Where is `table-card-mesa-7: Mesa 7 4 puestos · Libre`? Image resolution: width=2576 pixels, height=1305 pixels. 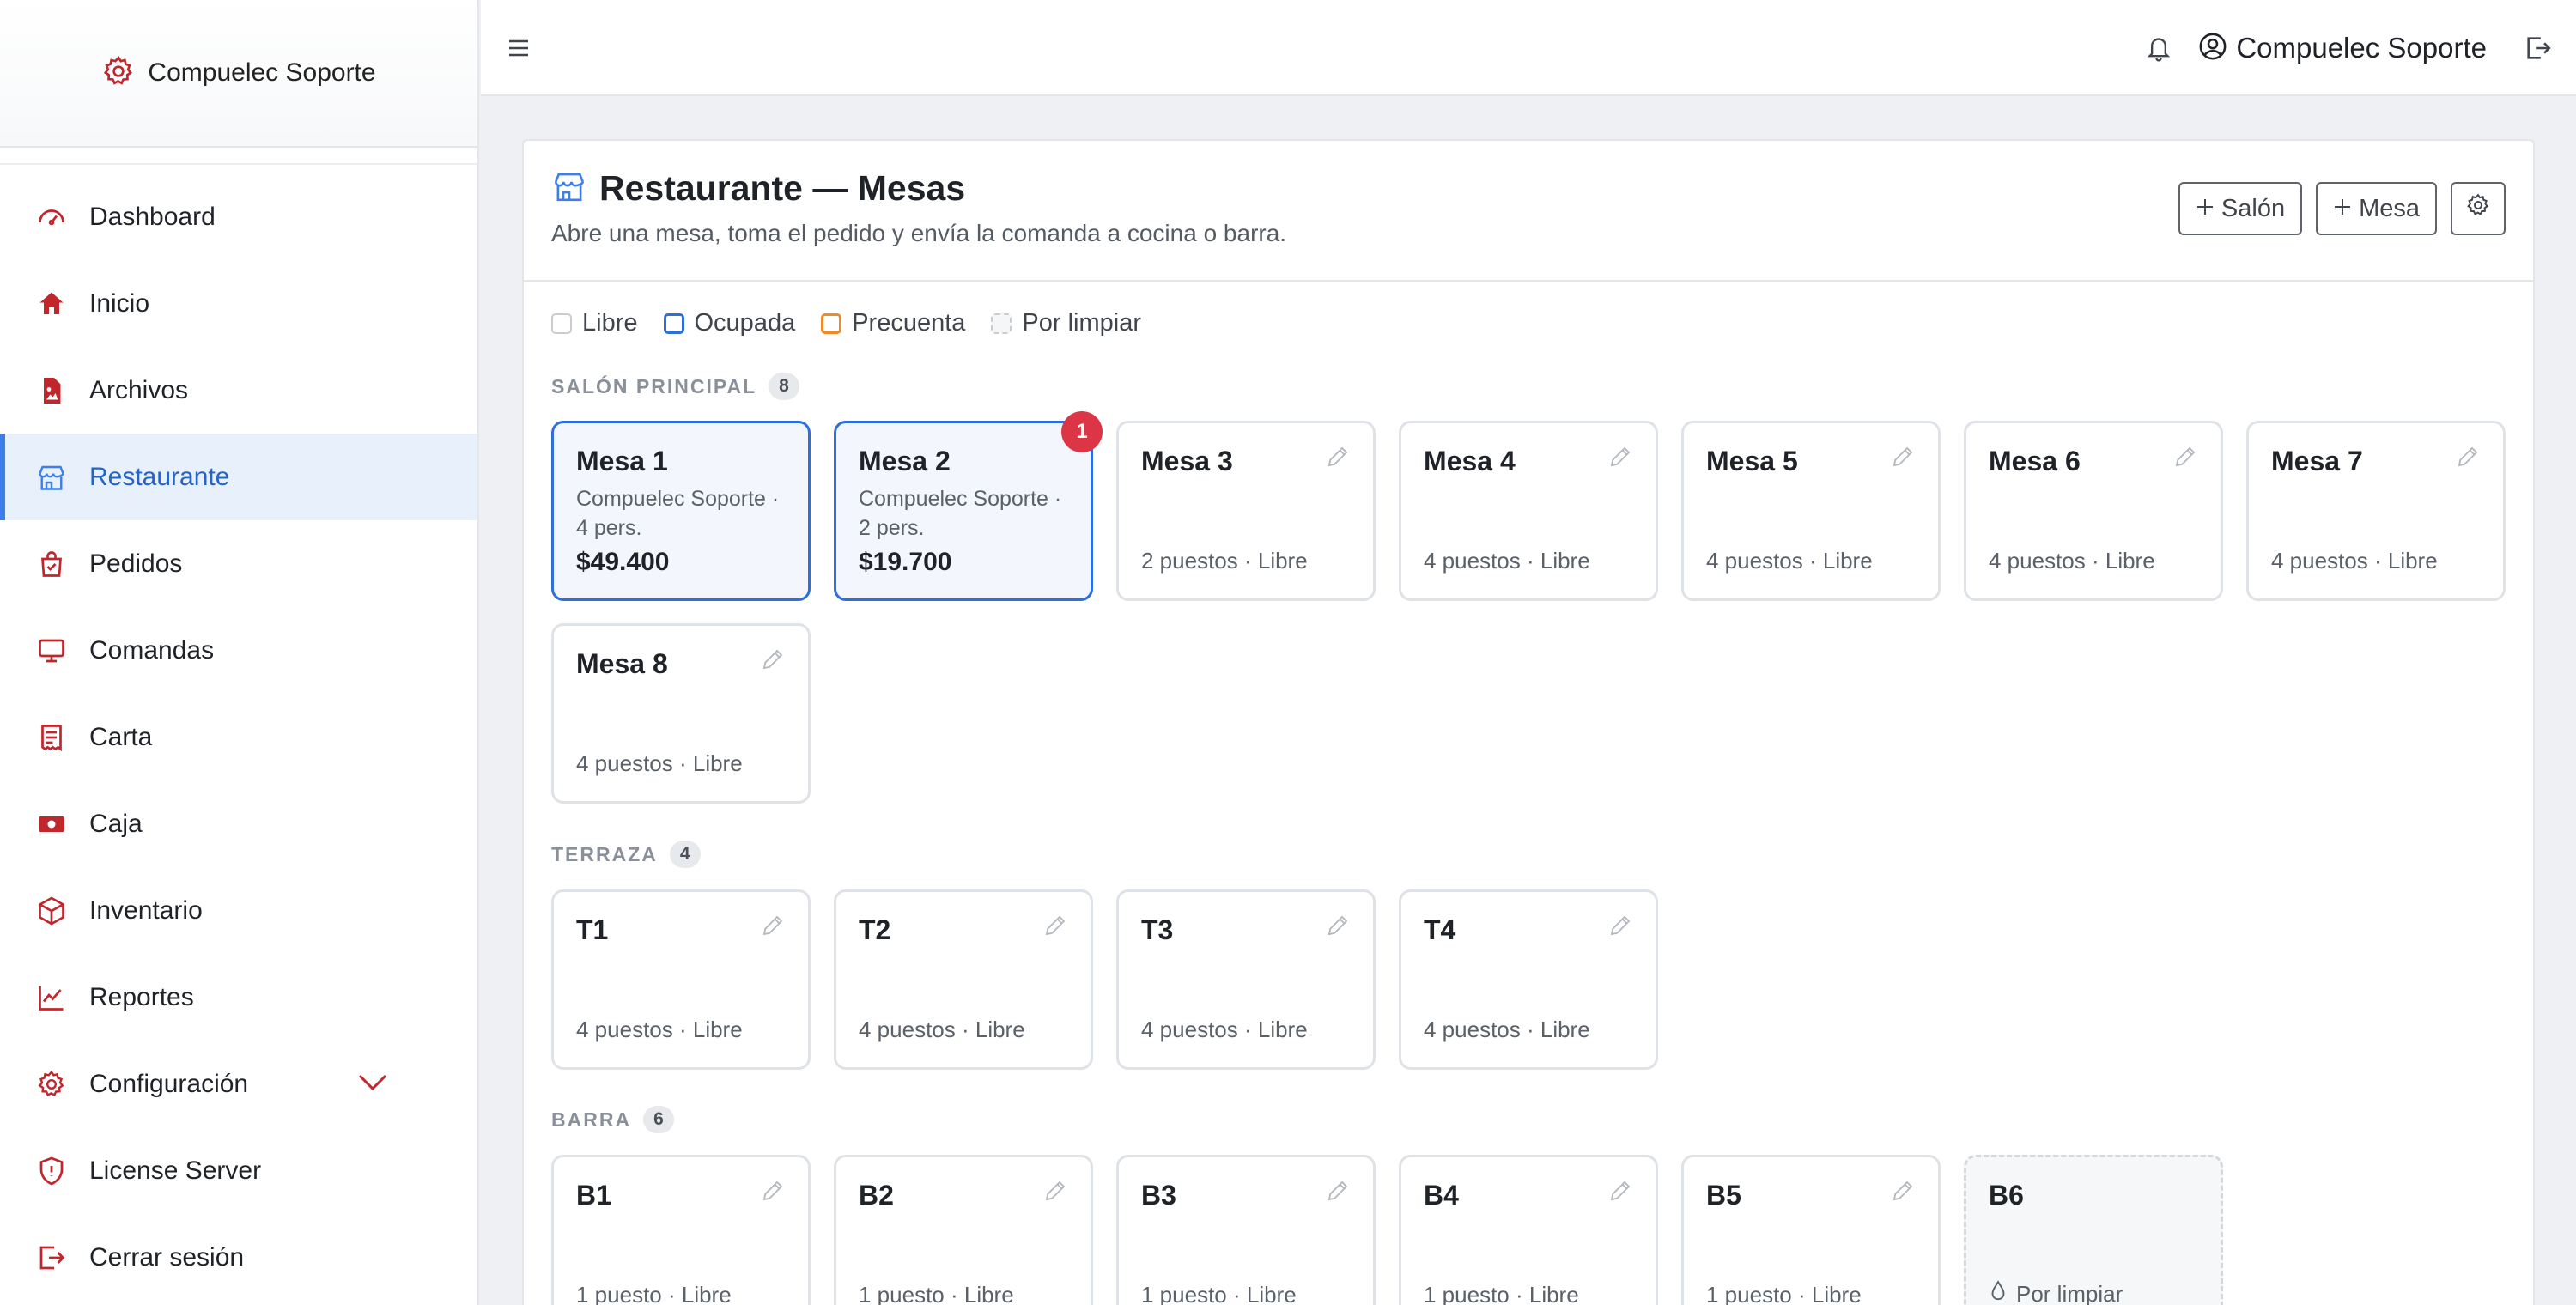 table-card-mesa-7: Mesa 7 4 puestos · Libre is located at coordinates (2376, 511).